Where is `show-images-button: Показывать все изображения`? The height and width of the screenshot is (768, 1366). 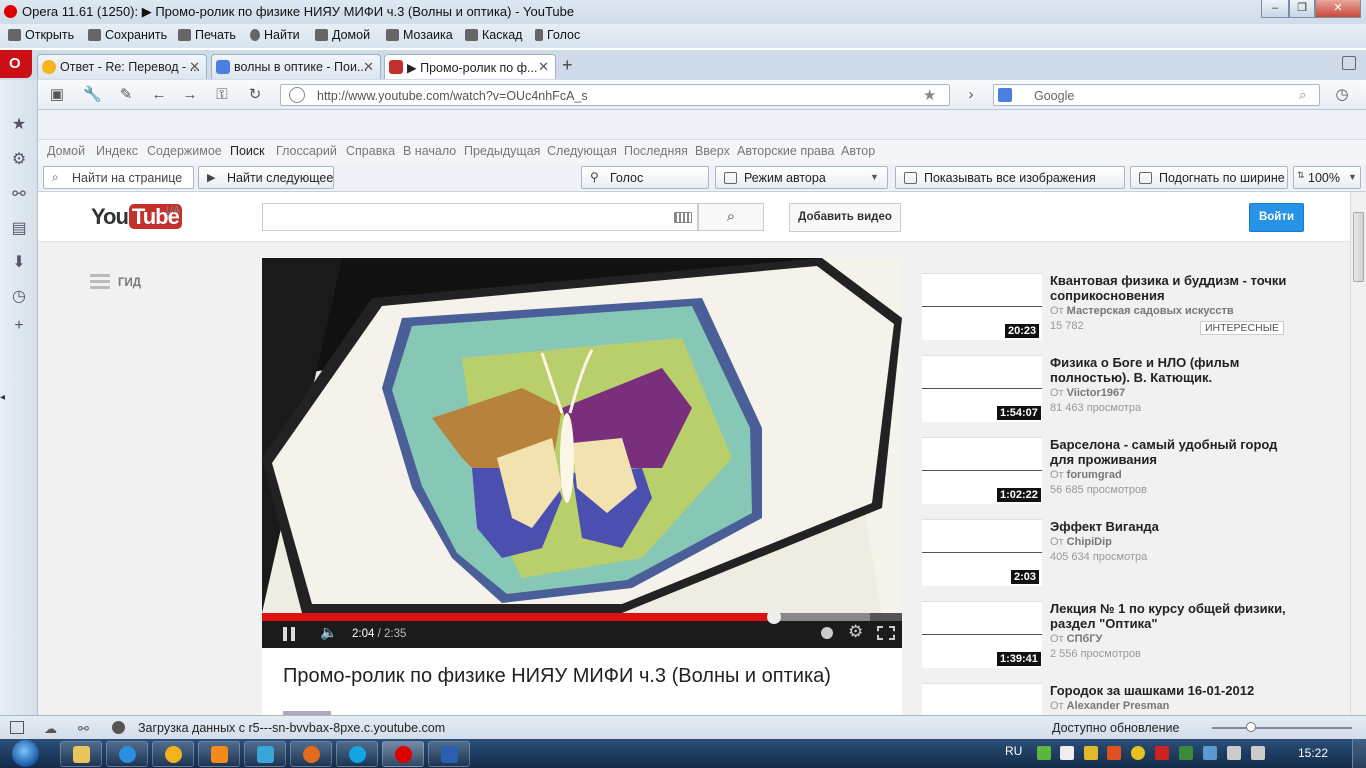 show-images-button: Показывать все изображения is located at coordinates (1010, 177).